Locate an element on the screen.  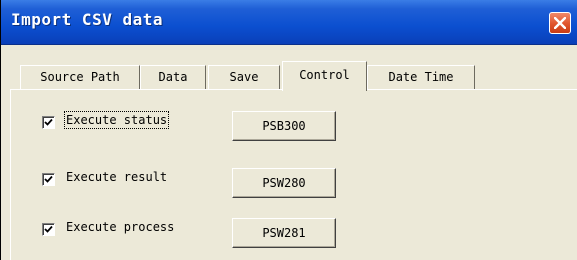
tab-label: Source Path is located at coordinates (80, 77).